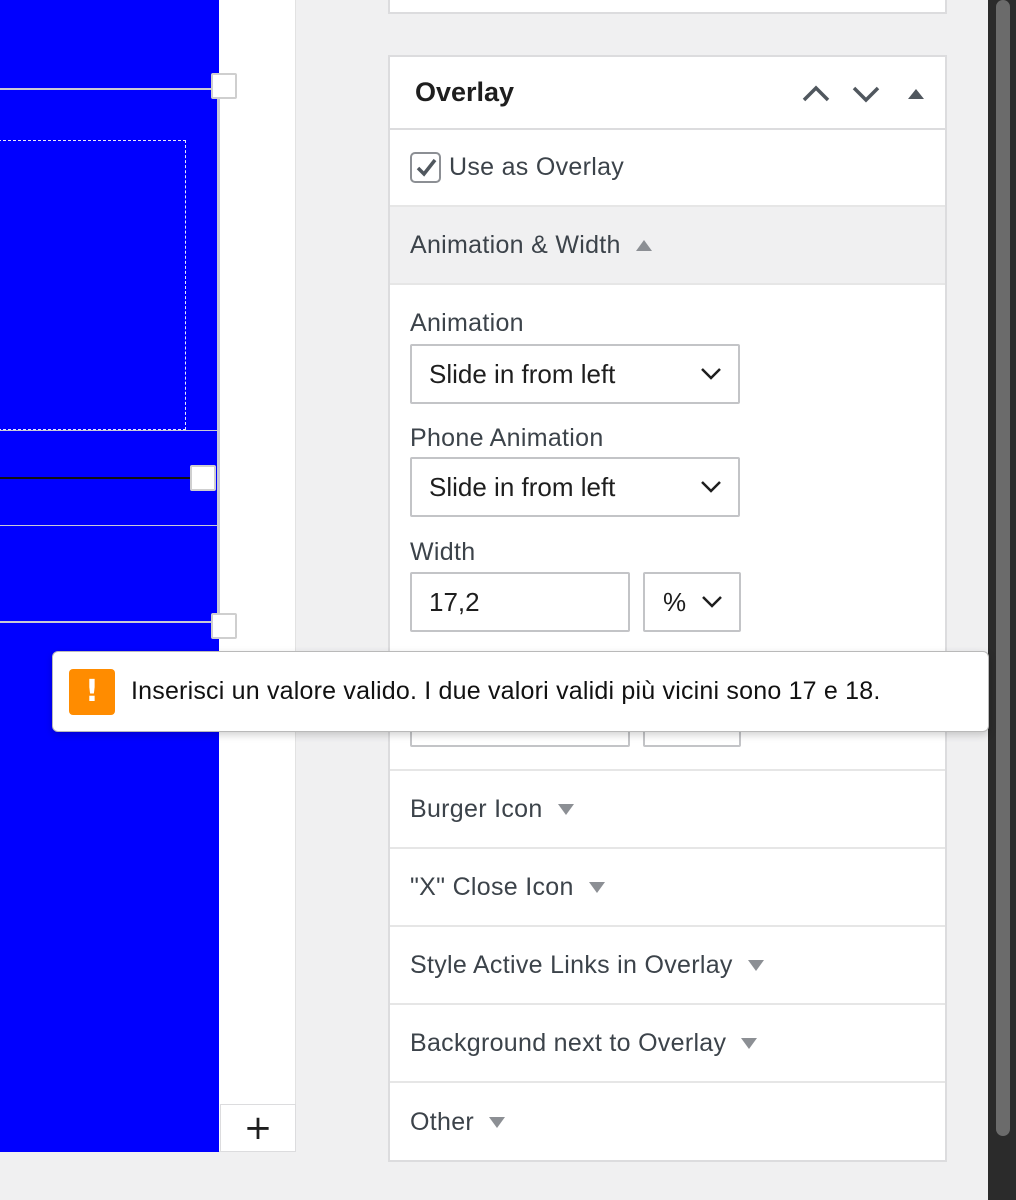  I want to click on phone-animation-select: Slide in from left, so click(575, 487).